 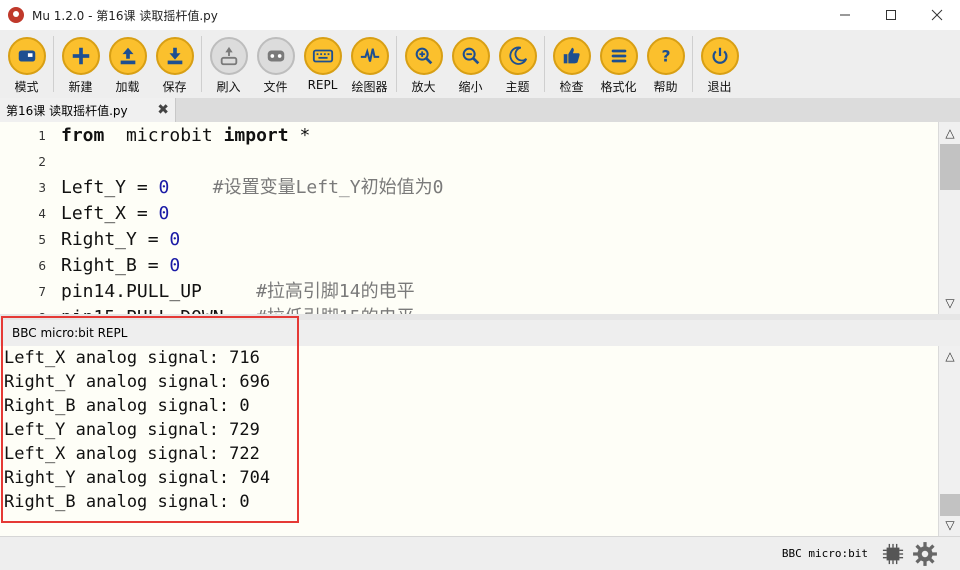 What do you see at coordinates (228, 87) in the screenshot?
I see `flash-label: 刷入` at bounding box center [228, 87].